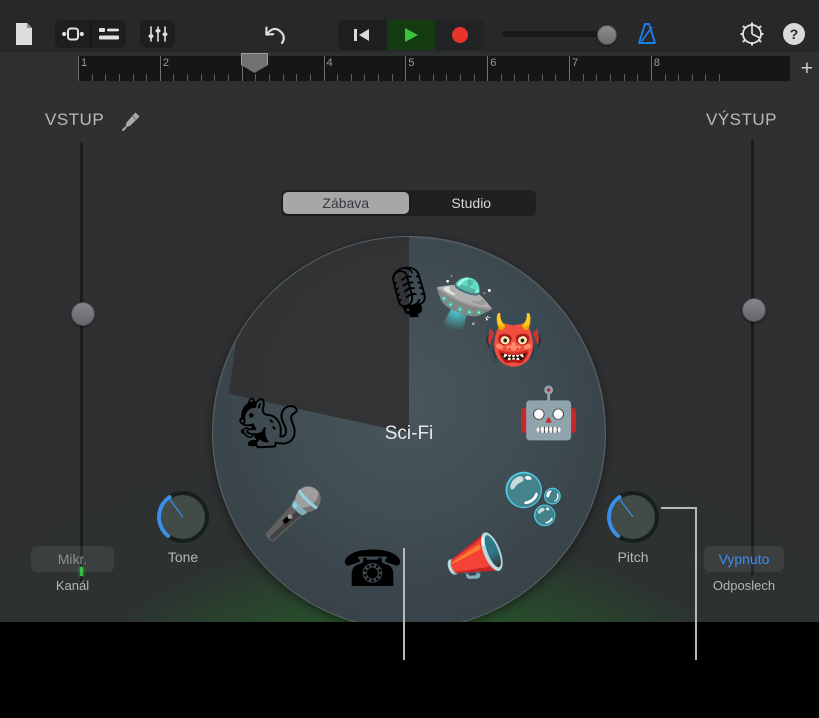 The height and width of the screenshot is (718, 819). Describe the element at coordinates (373, 569) in the screenshot. I see `telephone-effect: ☎` at that location.